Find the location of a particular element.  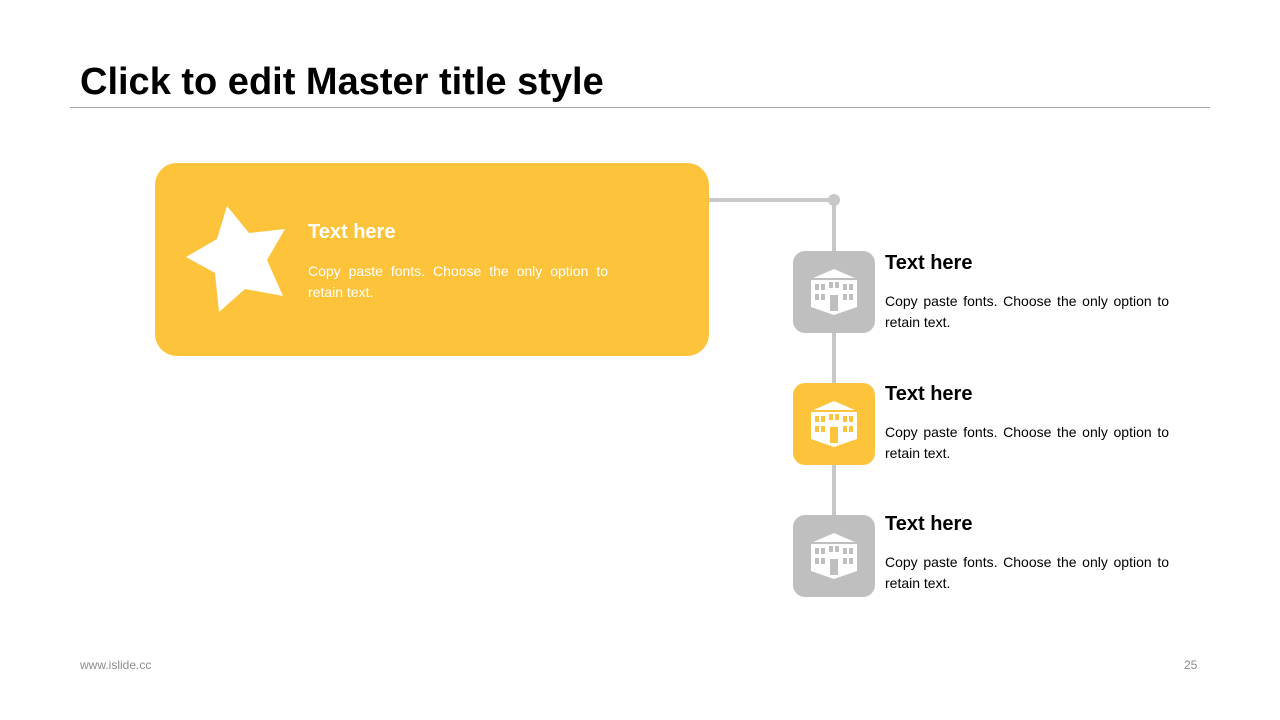

item-2-heading: Text here is located at coordinates (929, 394).